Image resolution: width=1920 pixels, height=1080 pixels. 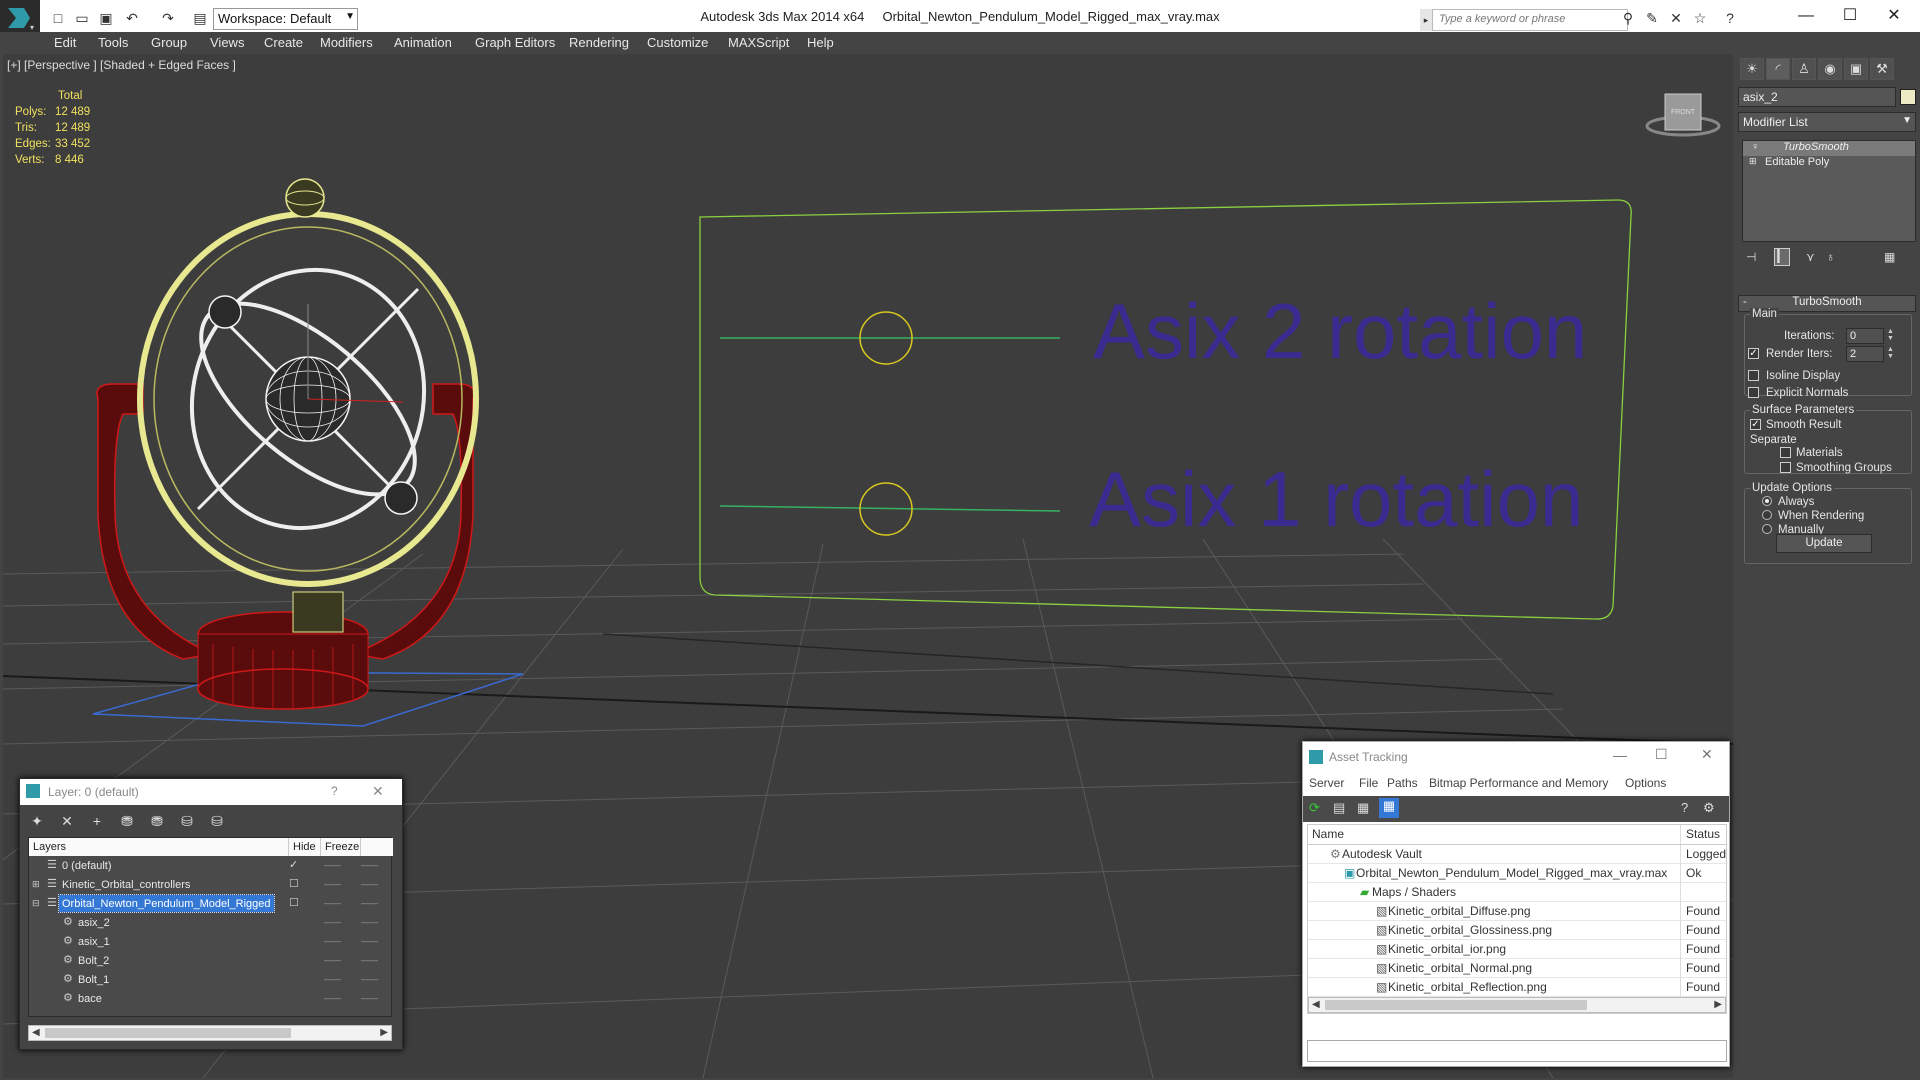 What do you see at coordinates (113, 42) in the screenshot?
I see `menu-tools: Tools` at bounding box center [113, 42].